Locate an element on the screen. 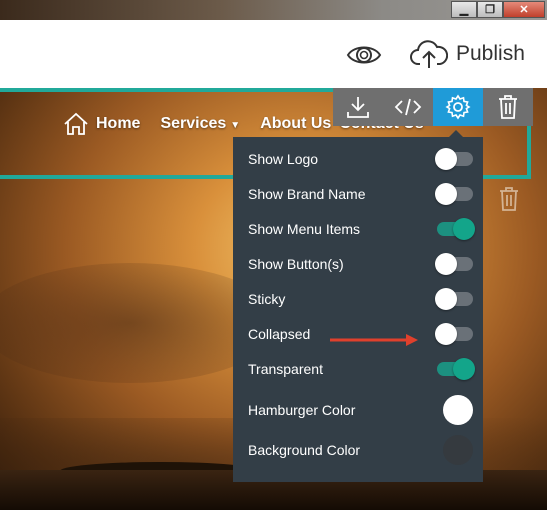 The width and height of the screenshot is (547, 510). background-color-swatch is located at coordinates (458, 450).